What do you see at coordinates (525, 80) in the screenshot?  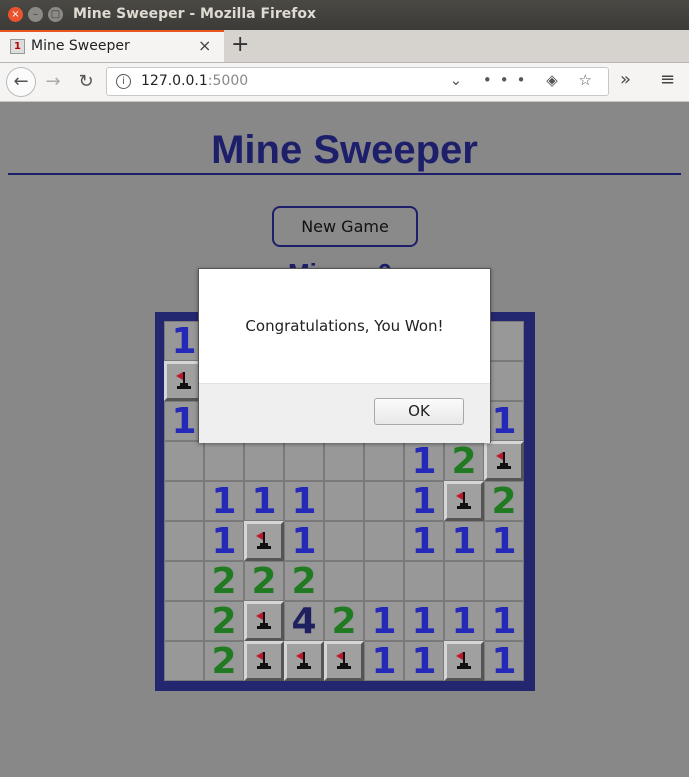 I see `page-actions-icons: ⌄ ••• ◈ ☆` at bounding box center [525, 80].